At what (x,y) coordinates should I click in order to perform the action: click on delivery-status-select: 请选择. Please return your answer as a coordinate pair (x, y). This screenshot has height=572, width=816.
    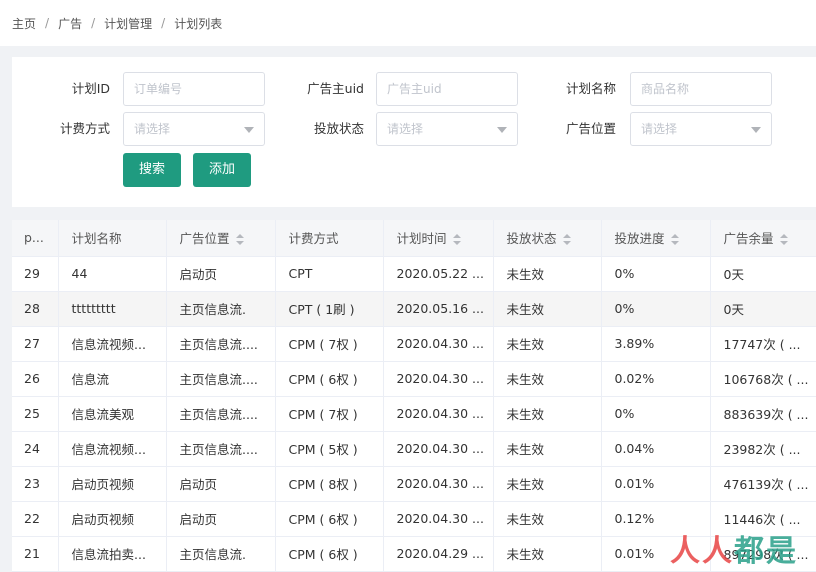
    Looking at the image, I should click on (447, 129).